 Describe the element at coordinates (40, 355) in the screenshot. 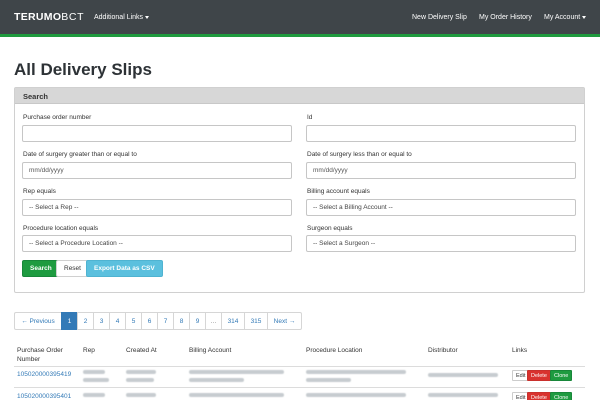

I see `header-purchase-order: Purchase Order Number` at that location.